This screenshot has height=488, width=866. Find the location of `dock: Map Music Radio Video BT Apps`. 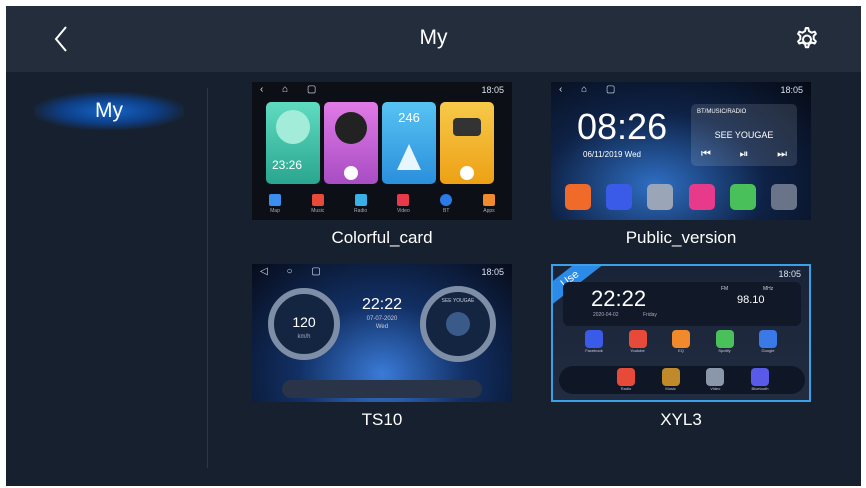

dock: Map Music Radio Video BT Apps is located at coordinates (382, 204).